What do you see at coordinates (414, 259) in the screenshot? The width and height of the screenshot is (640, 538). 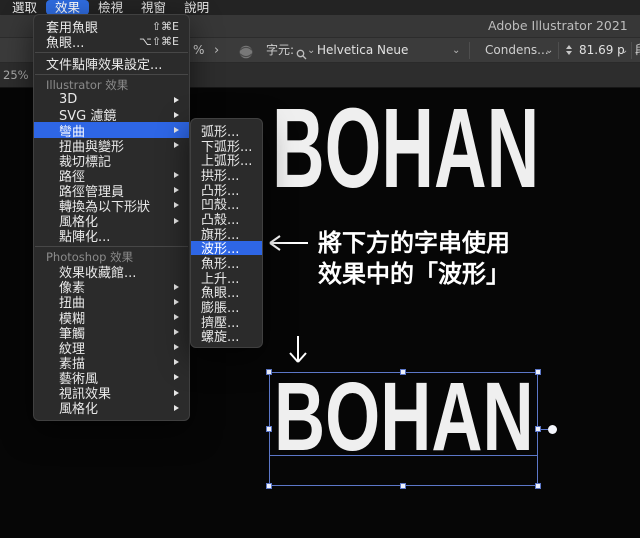 I see `annotation-text: 將下方的字串使用 效果中的「波形」` at bounding box center [414, 259].